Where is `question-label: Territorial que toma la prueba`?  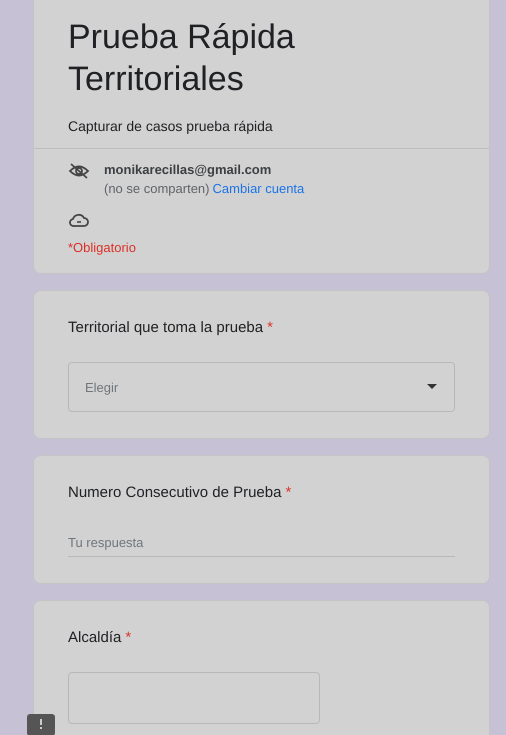
question-label: Territorial que toma la prueba is located at coordinates (166, 327).